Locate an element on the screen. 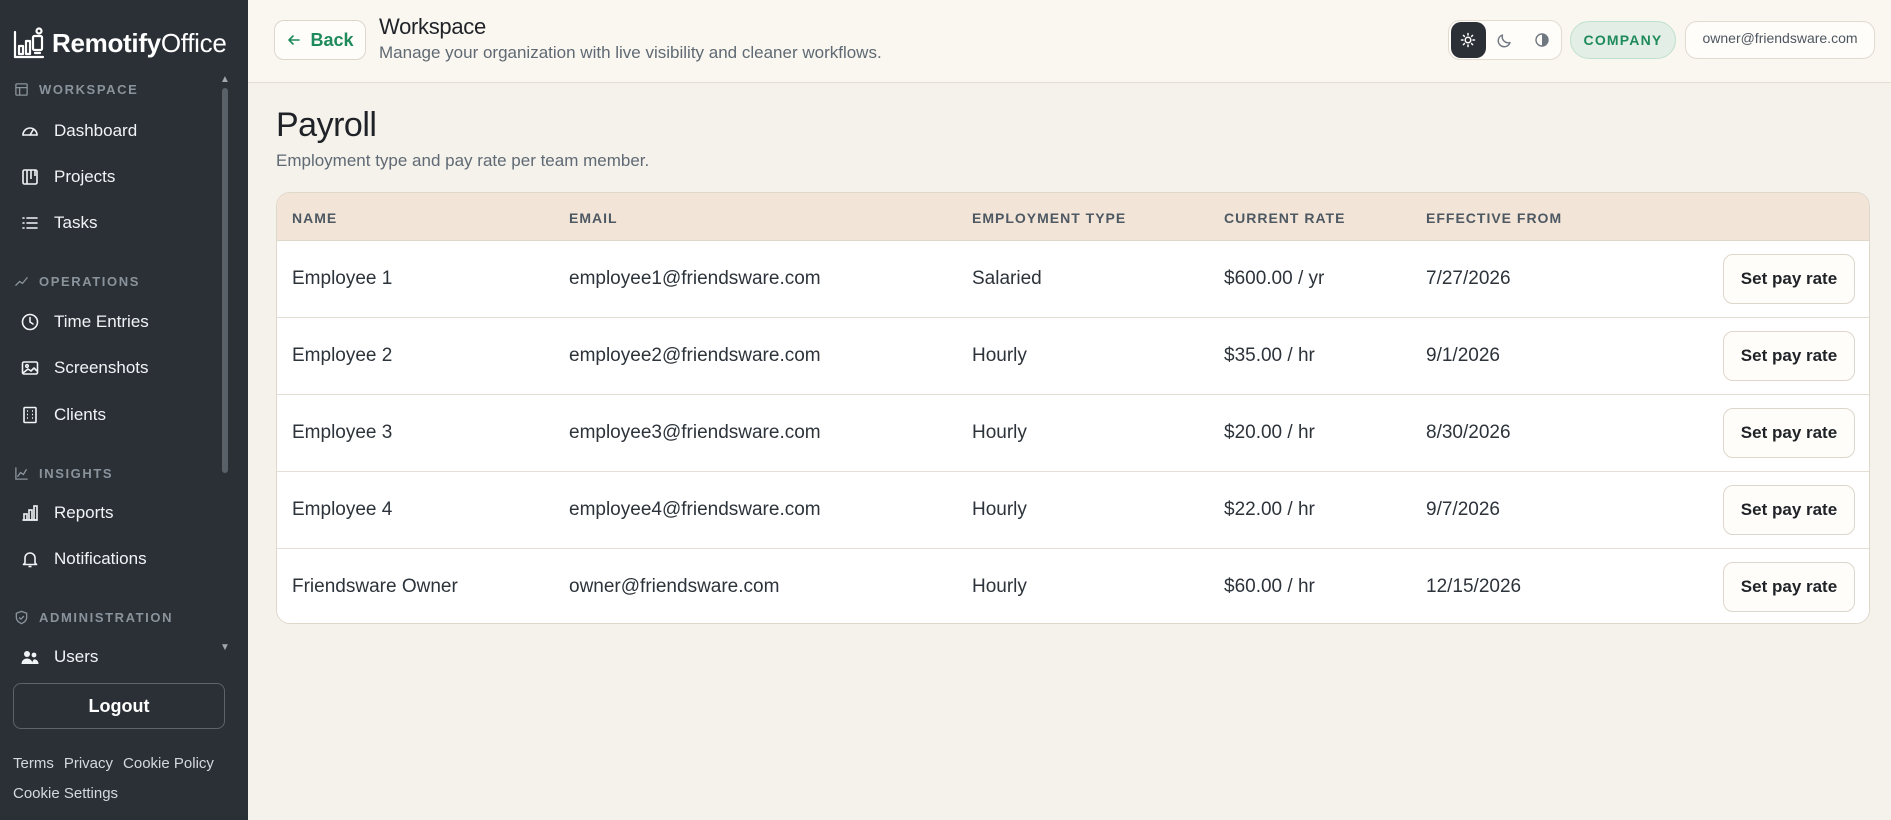  list-icon is located at coordinates (30, 223).